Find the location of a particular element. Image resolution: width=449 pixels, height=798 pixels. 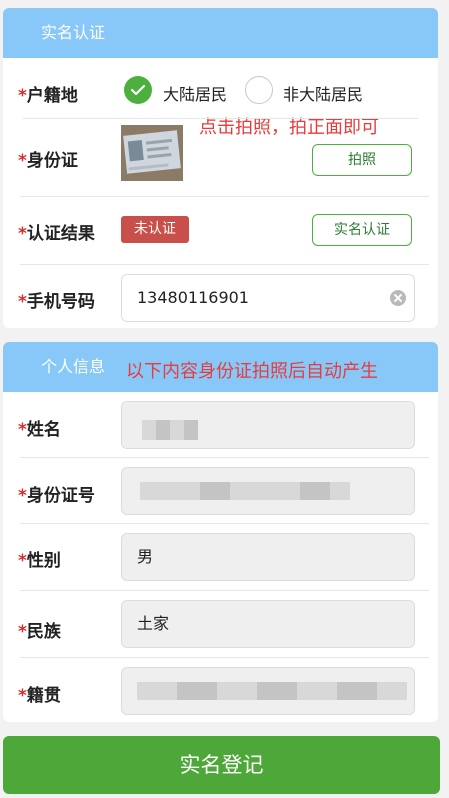

clear-icon is located at coordinates (398, 298).